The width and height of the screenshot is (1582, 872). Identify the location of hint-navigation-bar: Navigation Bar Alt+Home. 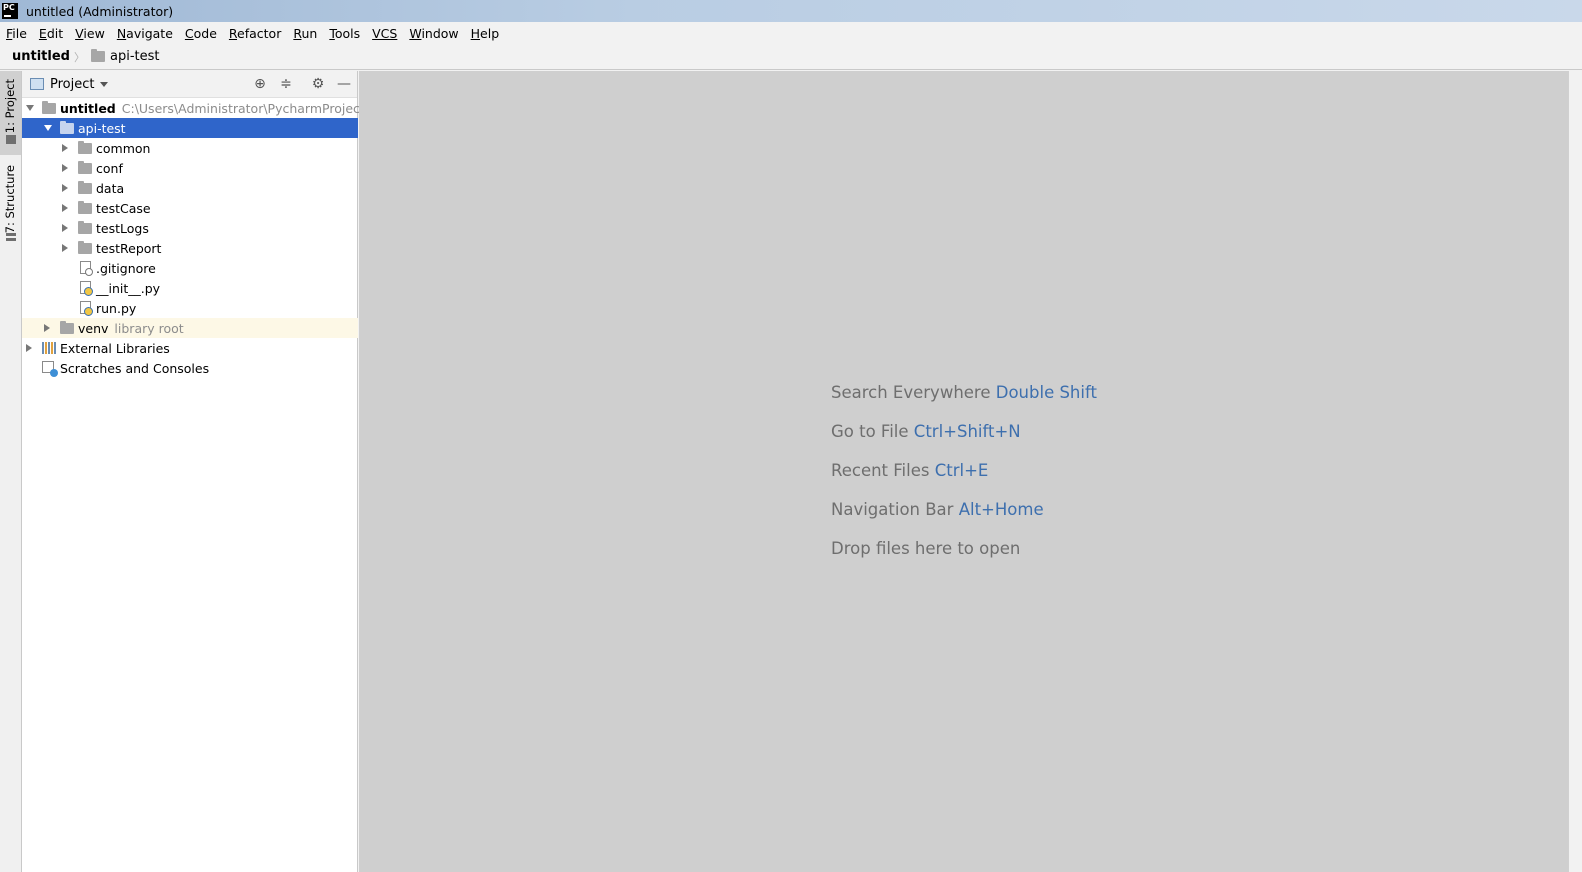
(937, 509).